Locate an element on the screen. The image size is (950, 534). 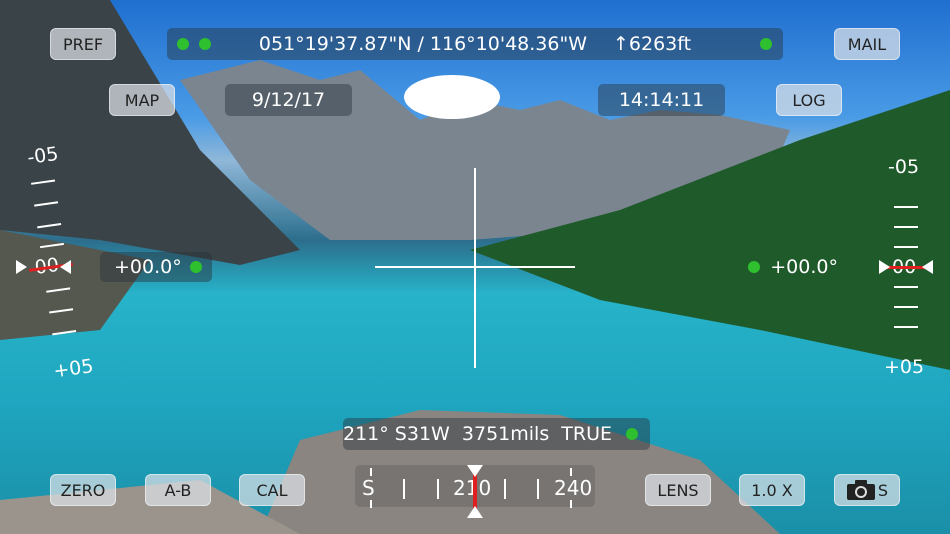
pointer-down-icon is located at coordinates (475, 471).